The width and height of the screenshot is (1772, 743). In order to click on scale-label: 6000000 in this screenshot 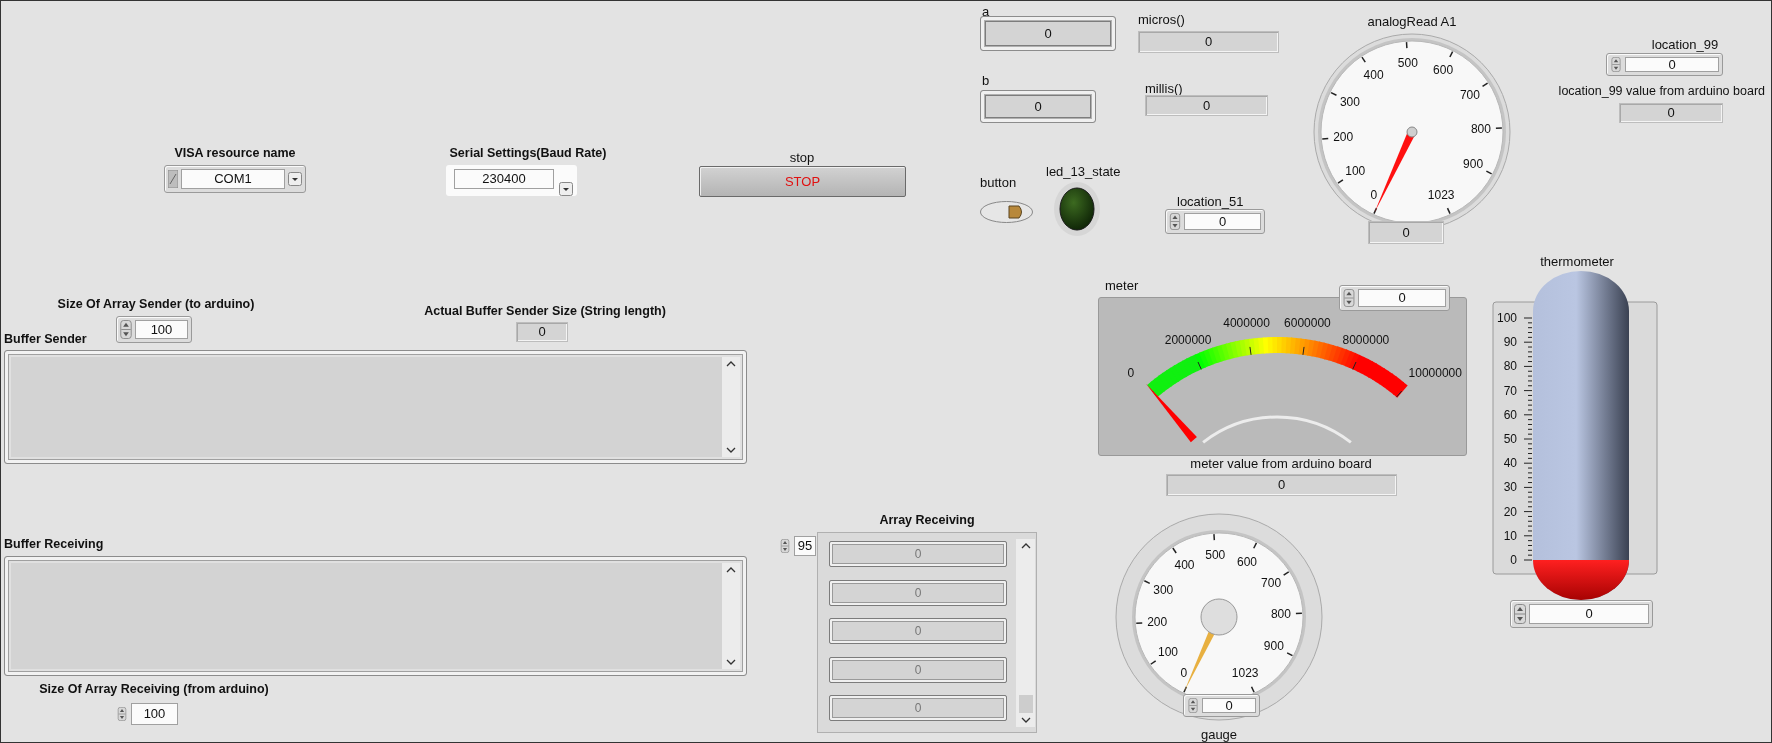, I will do `click(1307, 323)`.